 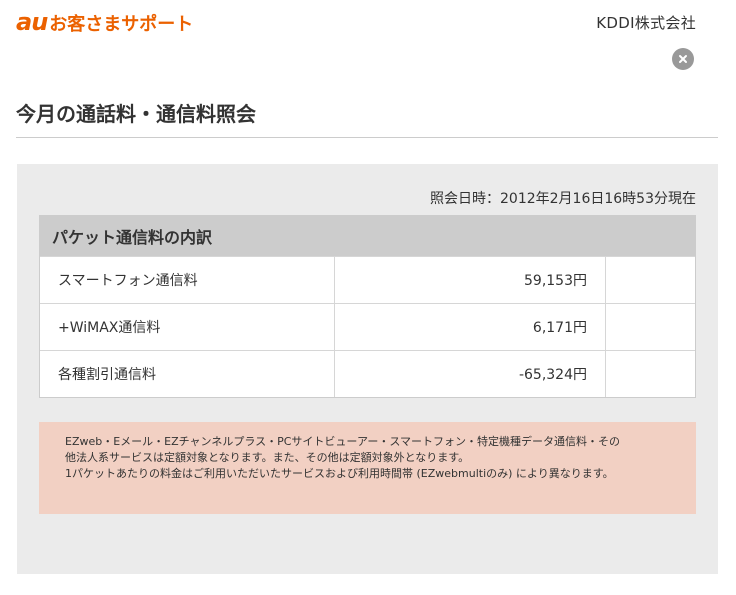 What do you see at coordinates (470, 327) in the screenshot?
I see `fee-amount: 6,171円` at bounding box center [470, 327].